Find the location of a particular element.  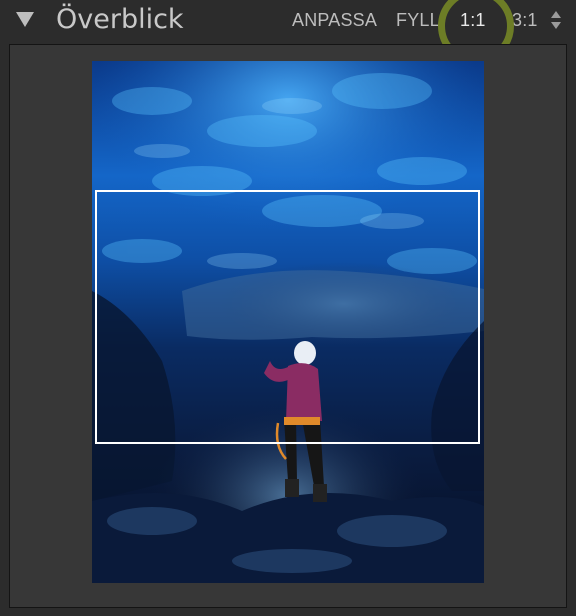

zoom-stepper-icon is located at coordinates (557, 20).